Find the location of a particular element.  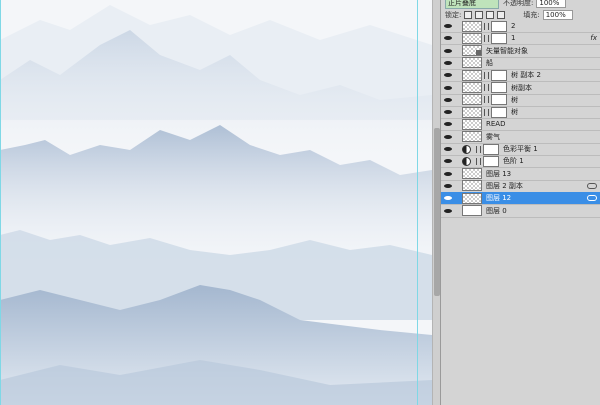

layer-name: 树副本 is located at coordinates (521, 88).